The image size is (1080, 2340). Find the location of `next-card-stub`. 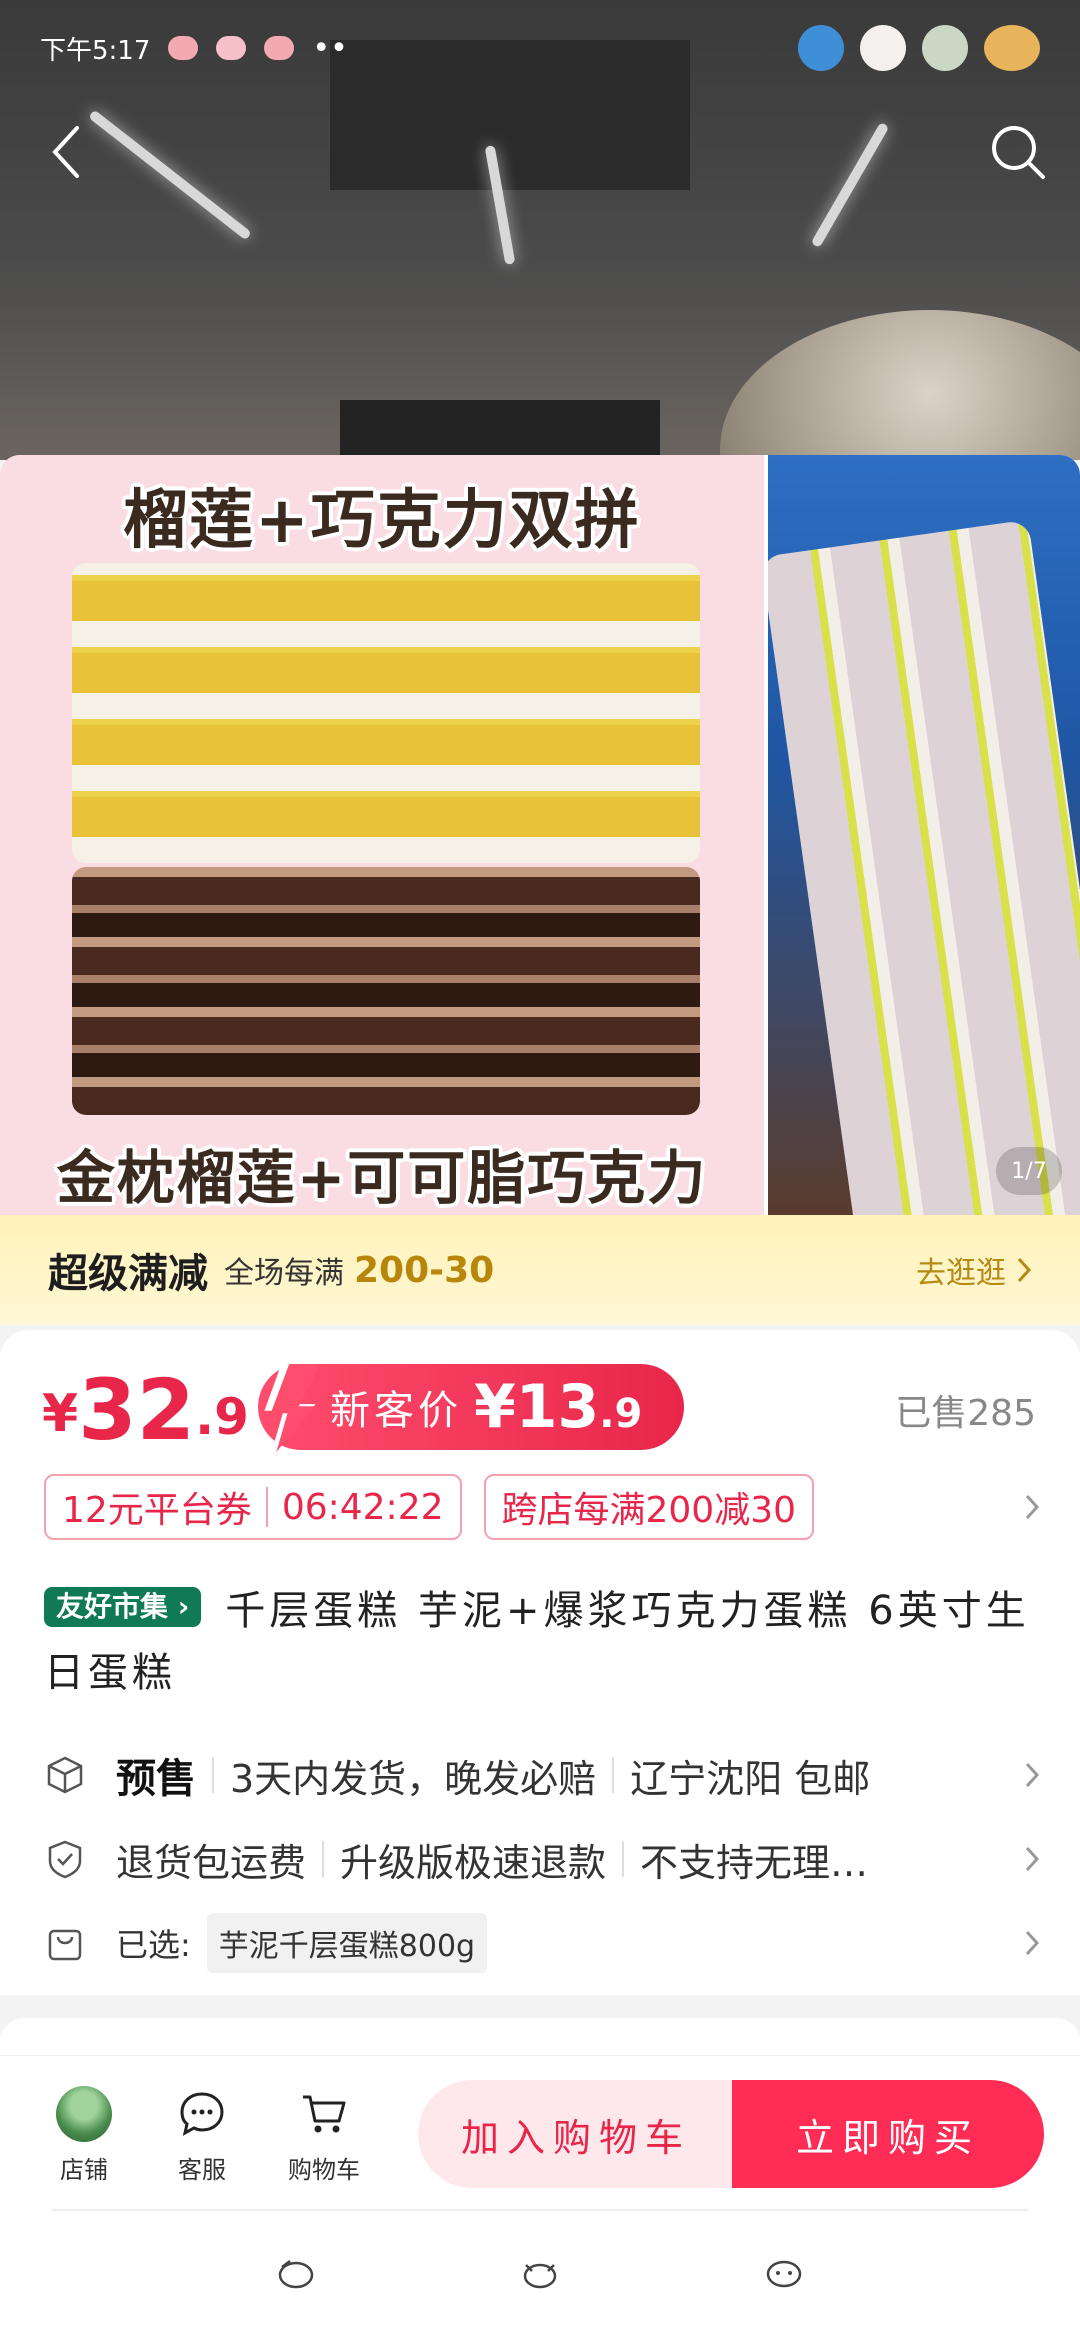

next-card-stub is located at coordinates (540, 2038).